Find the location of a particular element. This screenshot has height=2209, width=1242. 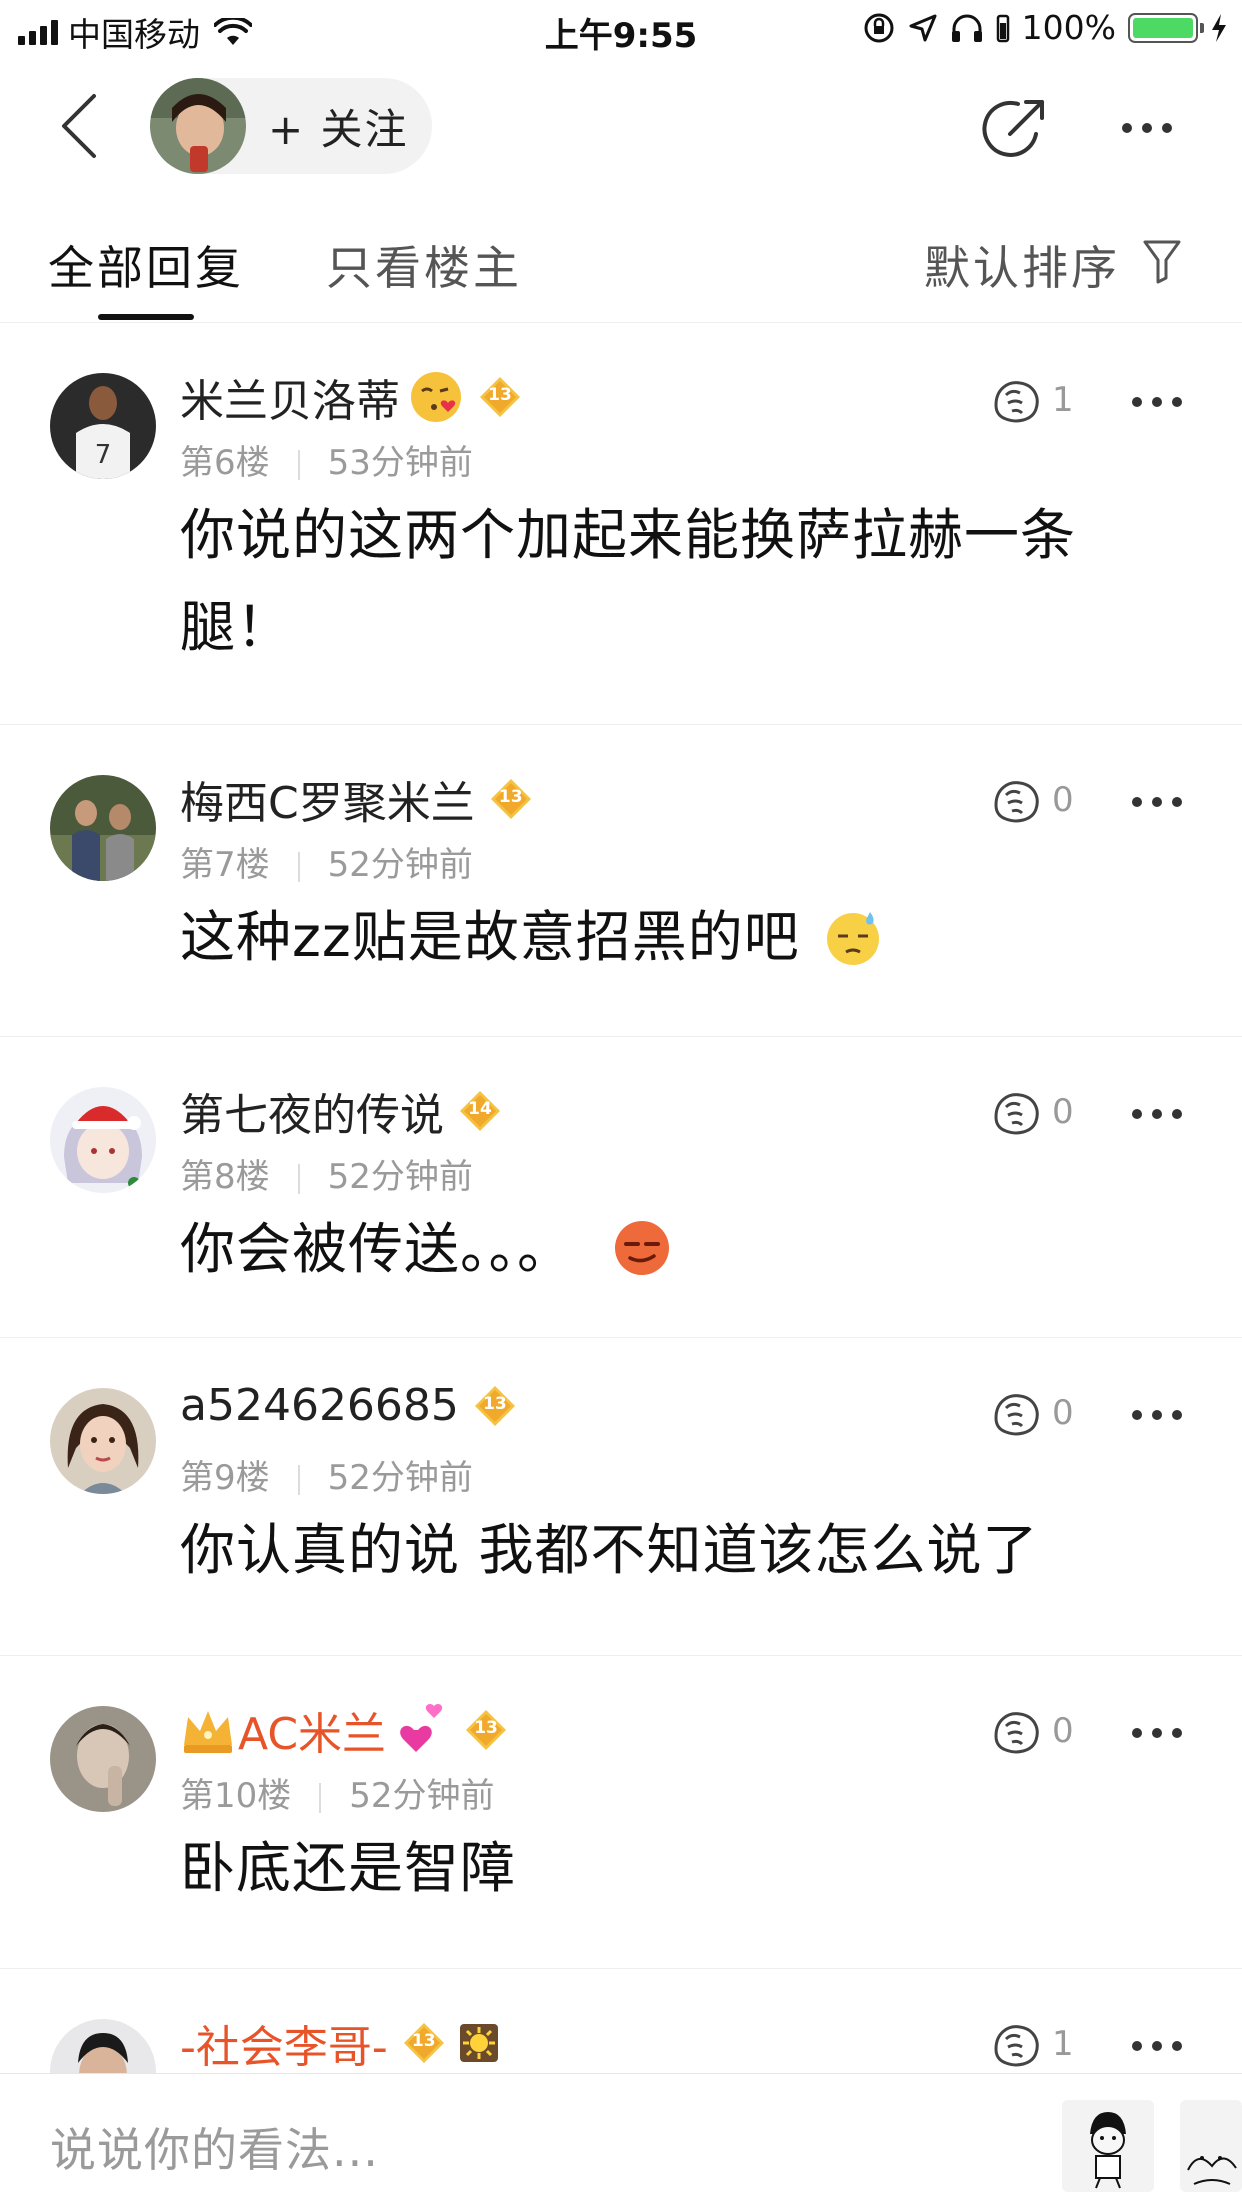

comment-text: 你说的这两个加起来能换萨拉赫一条腿！ is located at coordinates (676, 581).